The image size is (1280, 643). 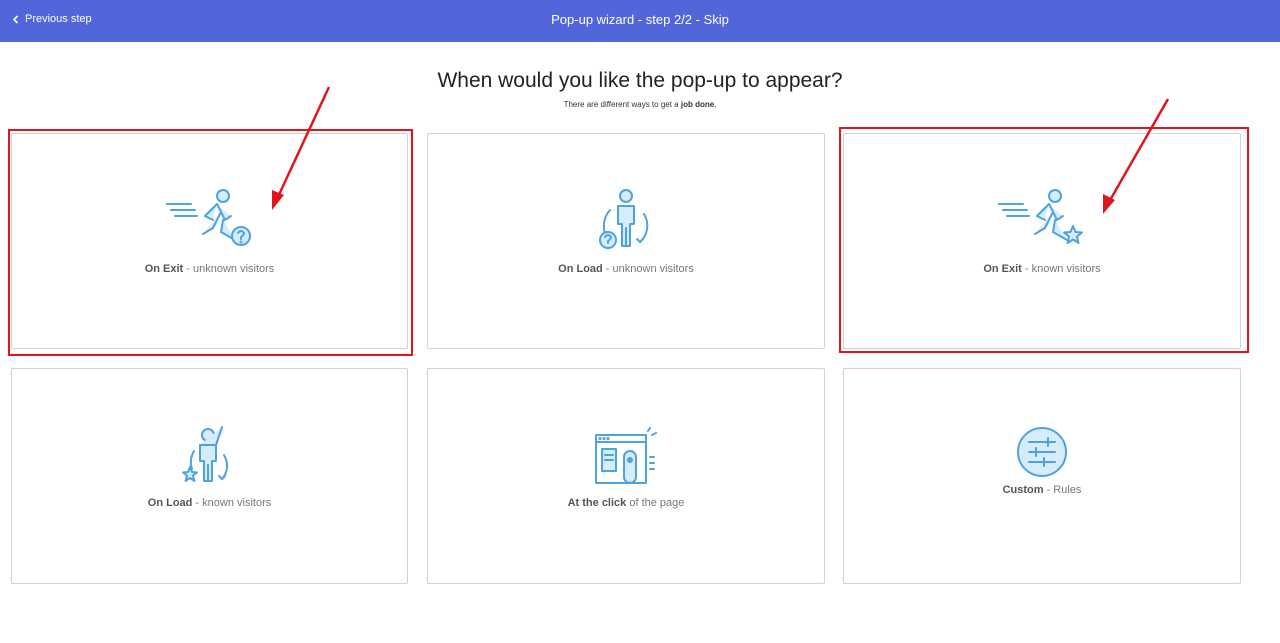 I want to click on option-label: Custom - Rules, so click(x=1042, y=490).